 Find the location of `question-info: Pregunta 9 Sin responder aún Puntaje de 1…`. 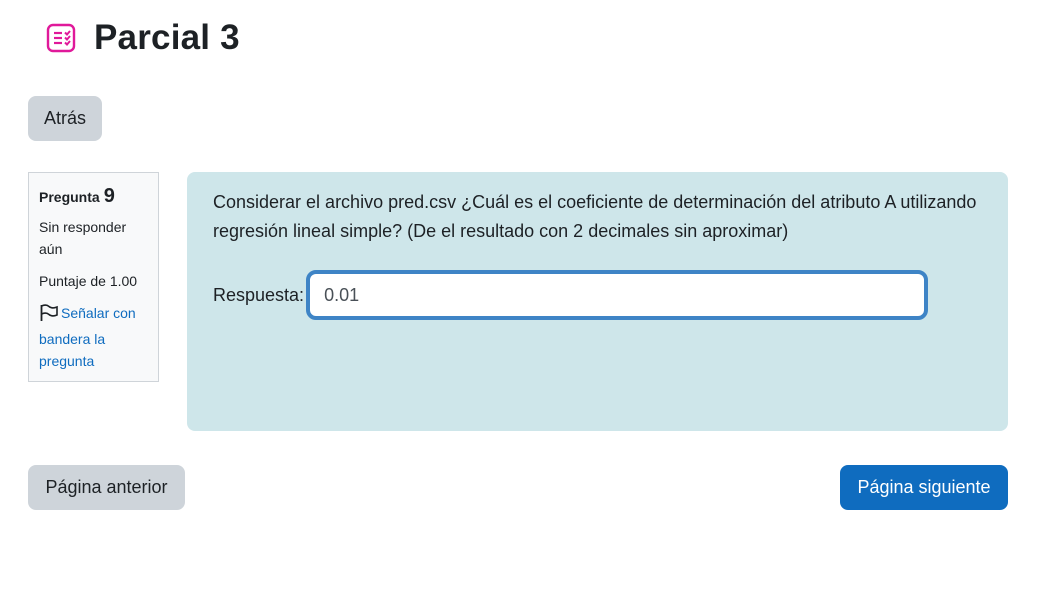

question-info: Pregunta 9 Sin responder aún Puntaje de 1… is located at coordinates (93, 277).